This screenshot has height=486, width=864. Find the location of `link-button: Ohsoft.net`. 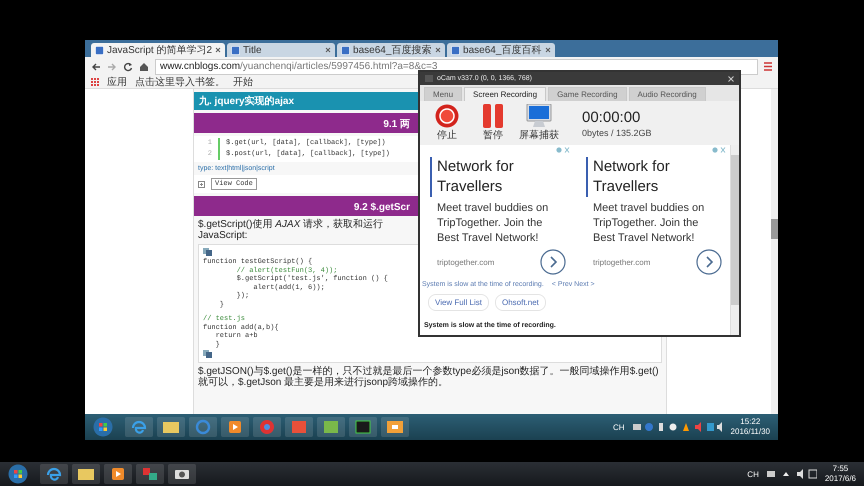

link-button: Ohsoft.net is located at coordinates (520, 302).